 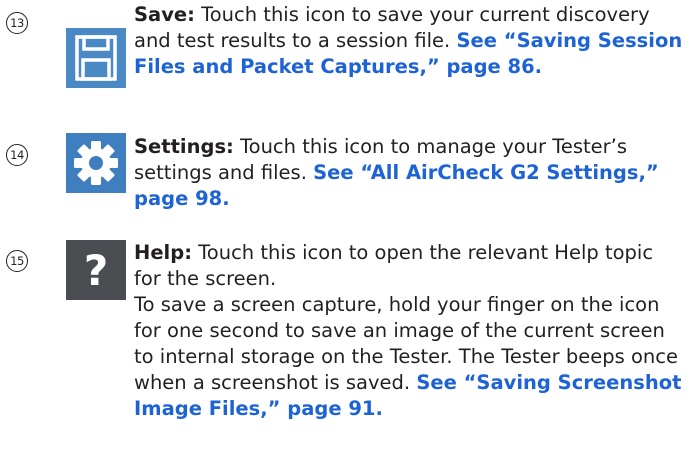 I want to click on help-icon: ?, so click(x=96, y=270).